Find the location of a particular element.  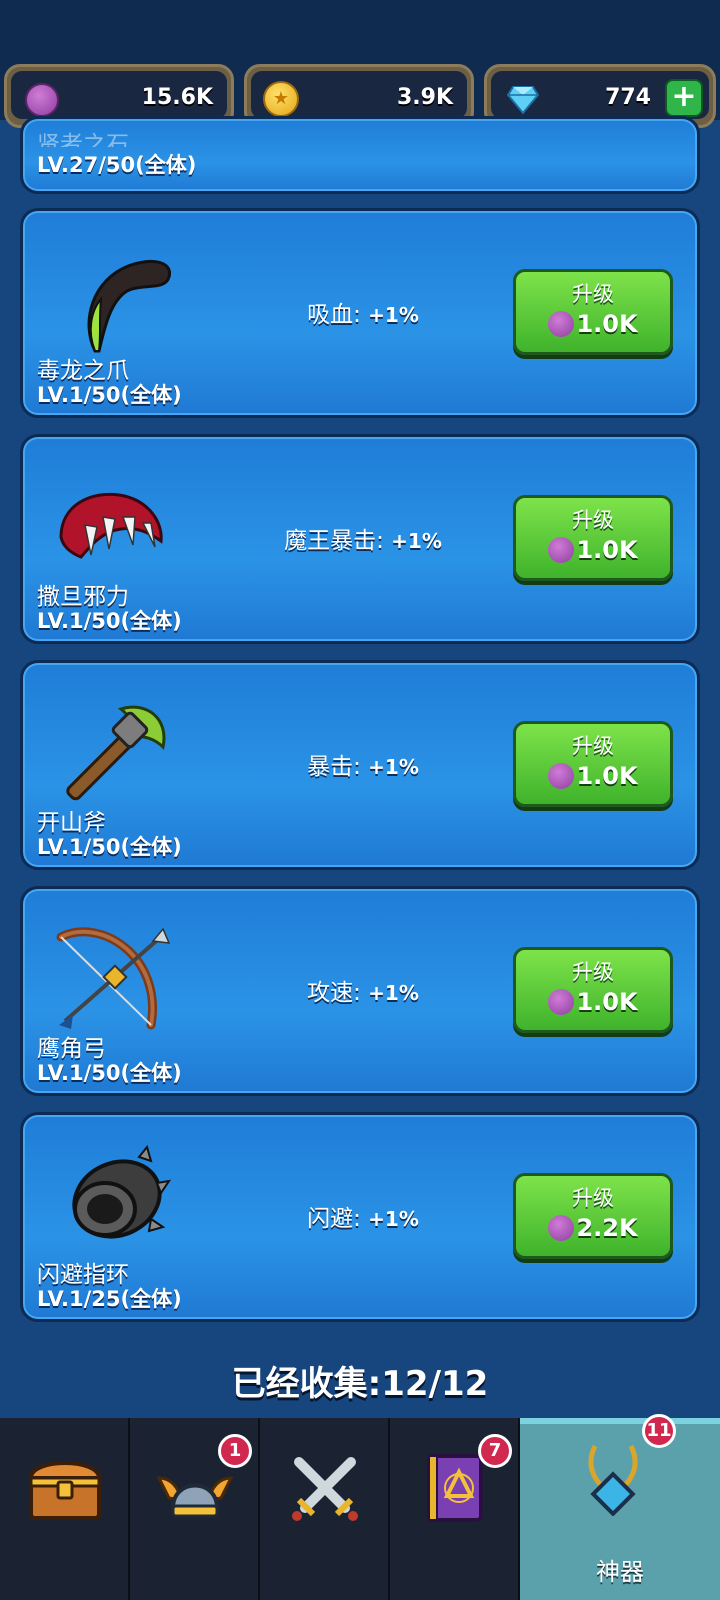

upgrade-cost: 2.2K is located at coordinates (593, 1228).